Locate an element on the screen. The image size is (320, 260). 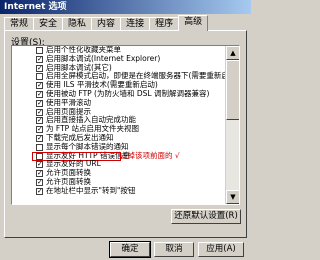
tab-2: 隐私 is located at coordinates (77, 24).